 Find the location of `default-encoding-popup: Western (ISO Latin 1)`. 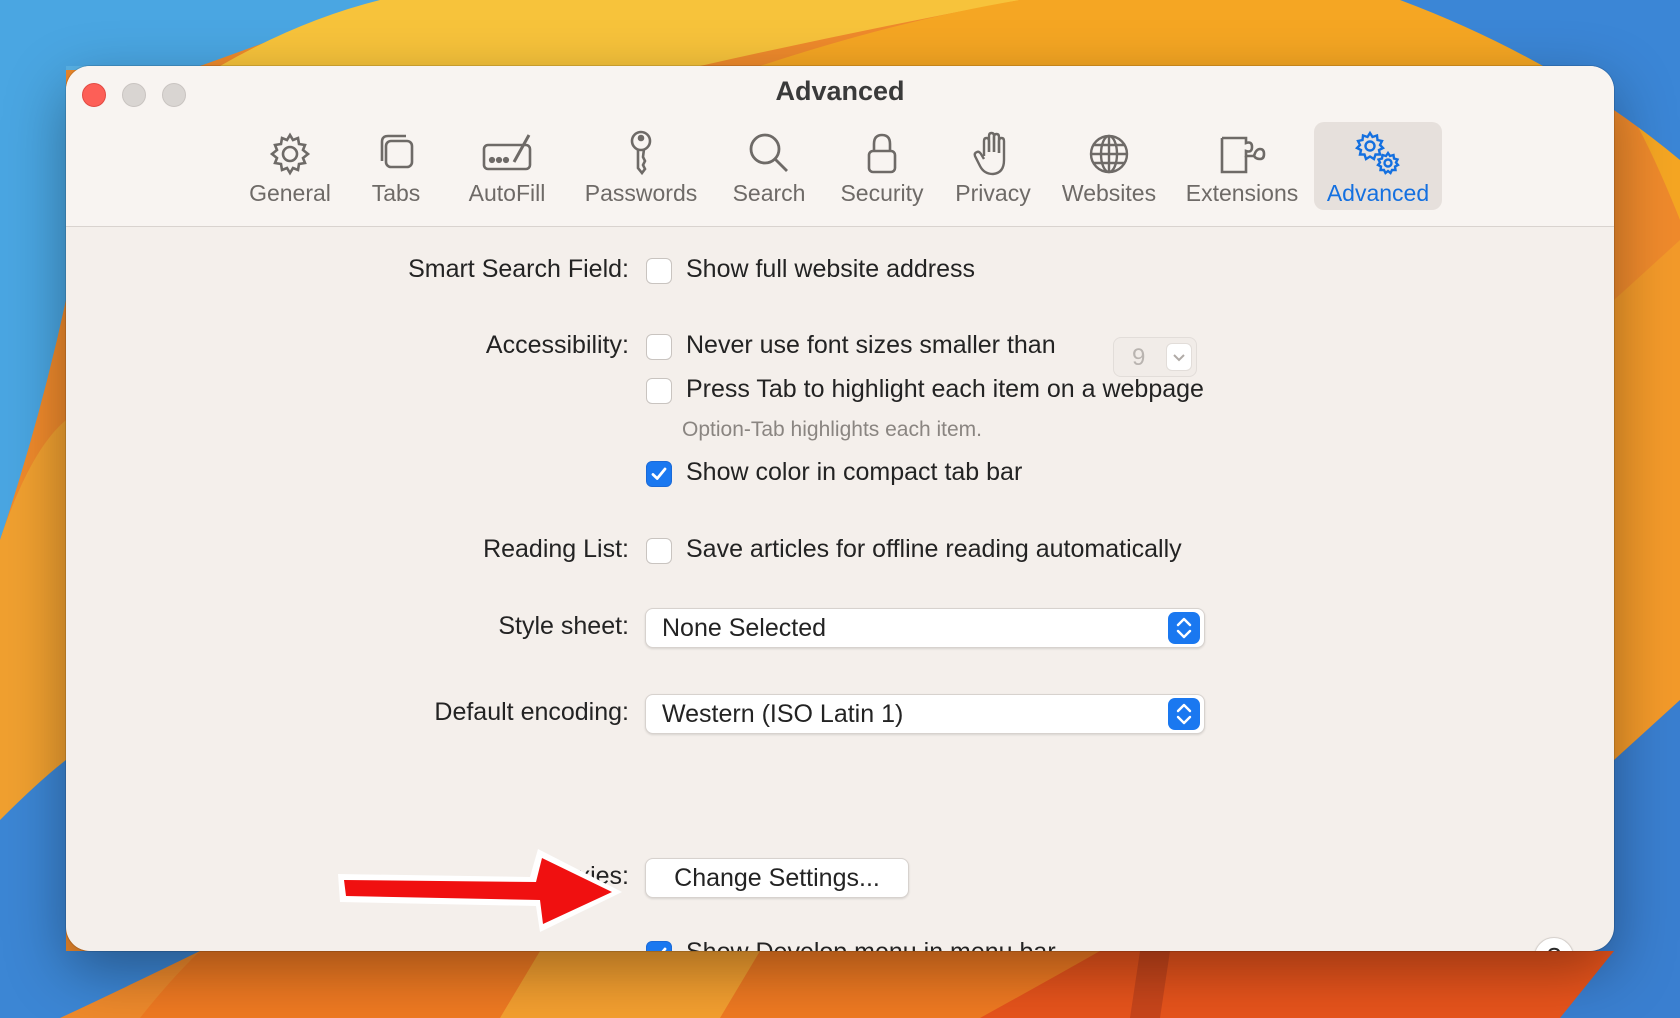

default-encoding-popup: Western (ISO Latin 1) is located at coordinates (925, 714).